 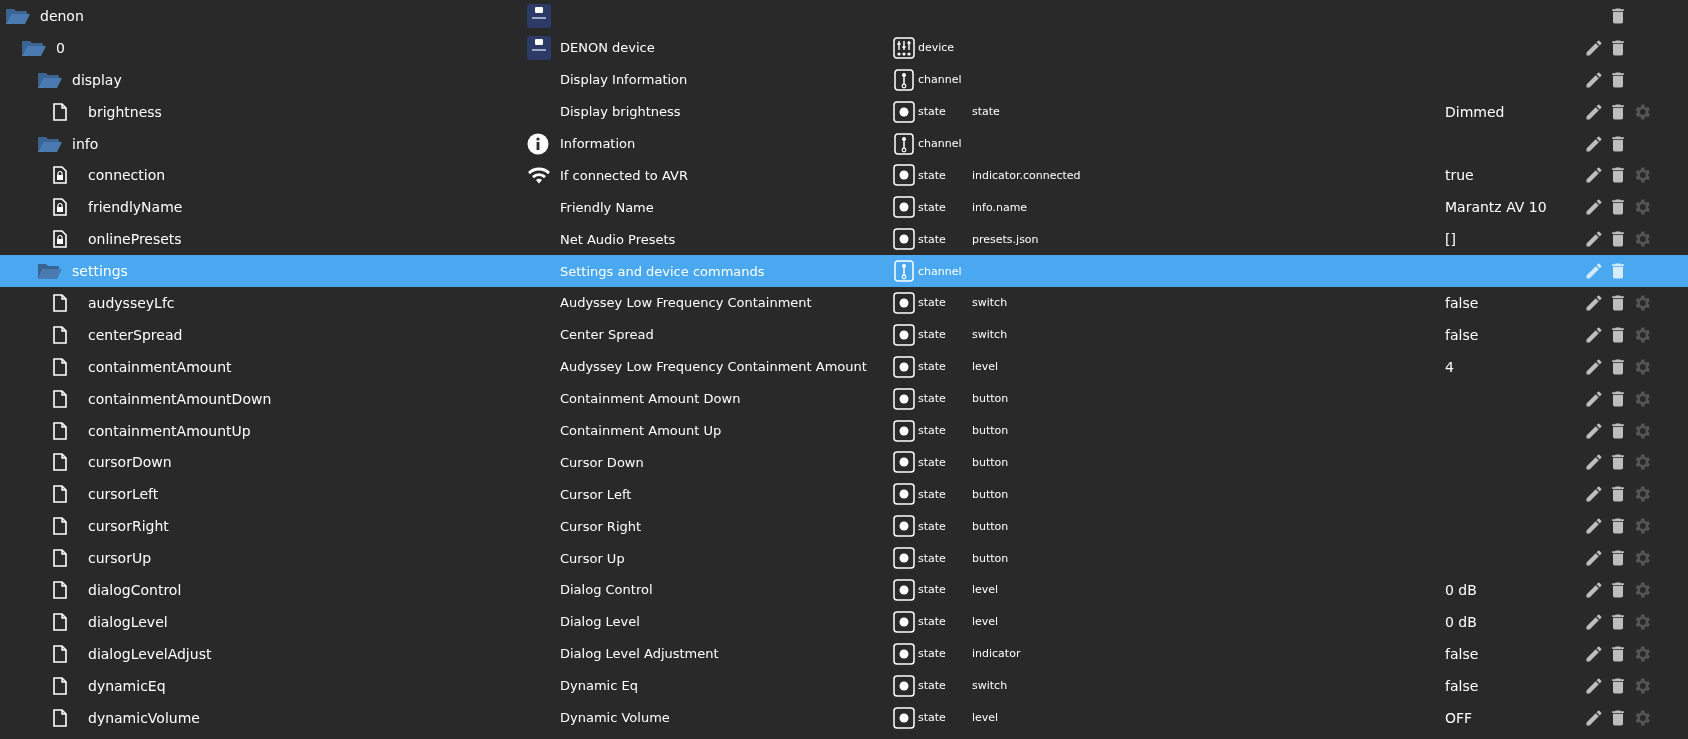 What do you see at coordinates (1451, 239) in the screenshot?
I see `state-value: []` at bounding box center [1451, 239].